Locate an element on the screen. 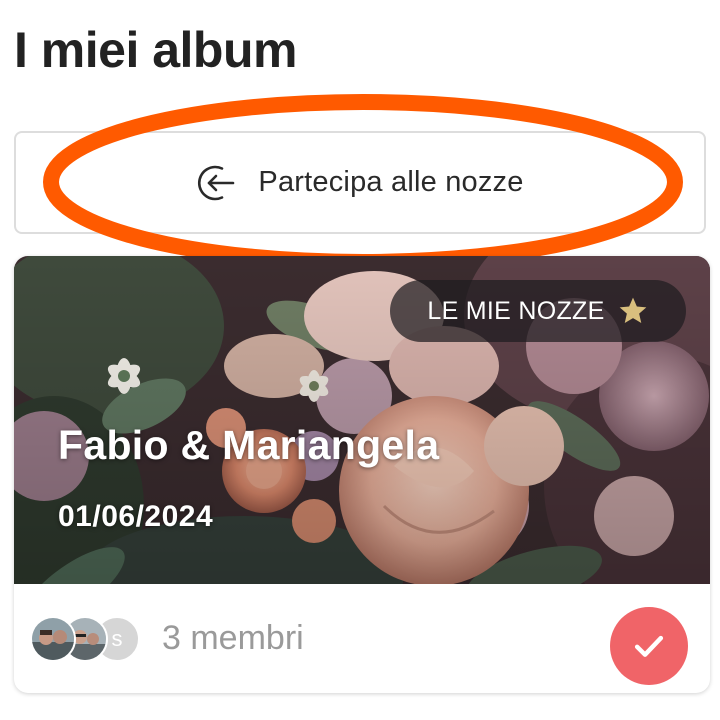  album-couple-name: Fabio & Mariangela is located at coordinates (249, 445).